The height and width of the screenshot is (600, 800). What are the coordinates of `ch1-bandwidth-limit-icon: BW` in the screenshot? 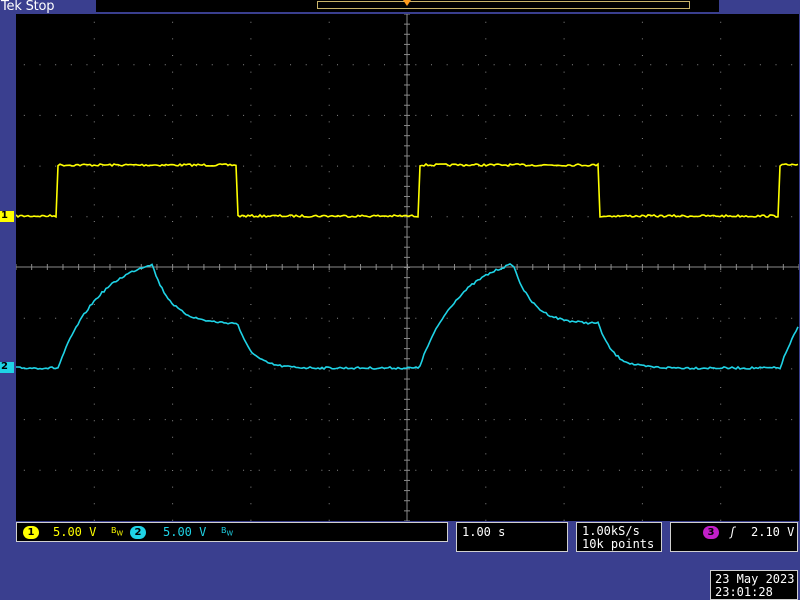 It's located at (117, 532).